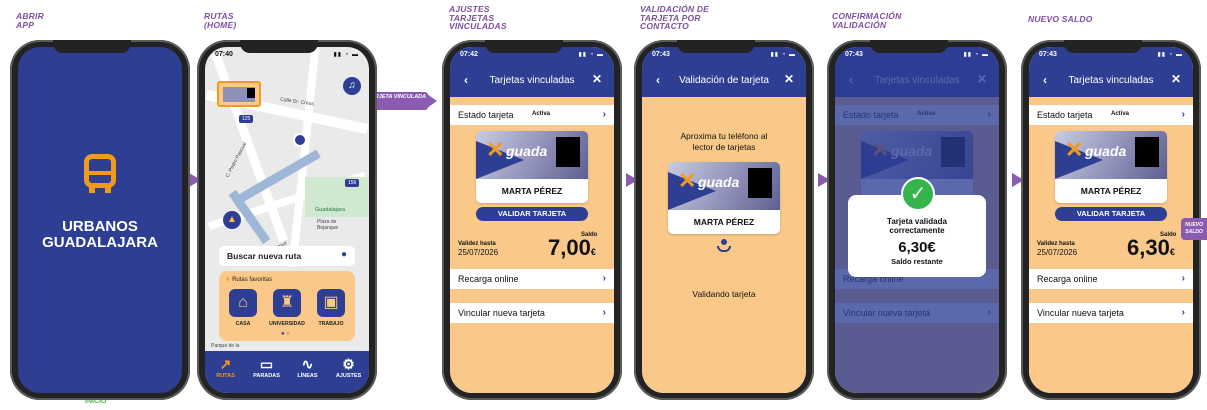 The image size is (1207, 410). Describe the element at coordinates (287, 256) in the screenshot. I see `search-input: Buscar nueva ruta ●` at that location.